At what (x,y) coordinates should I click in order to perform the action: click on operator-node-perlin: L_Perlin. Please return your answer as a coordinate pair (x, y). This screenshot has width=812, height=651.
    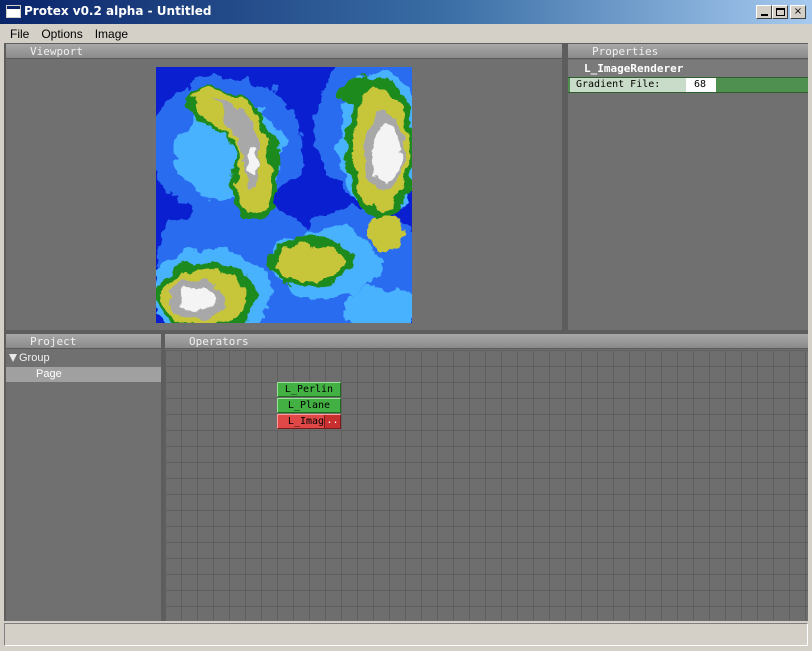
    Looking at the image, I should click on (309, 389).